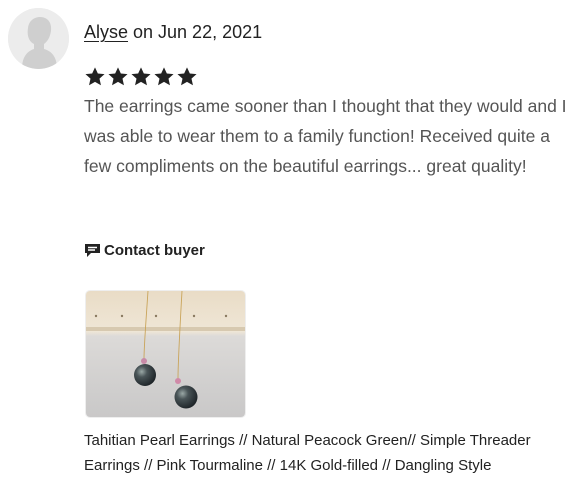 This screenshot has width=581, height=492. Describe the element at coordinates (154, 250) in the screenshot. I see `contact-buyer-label: Contact buyer` at that location.